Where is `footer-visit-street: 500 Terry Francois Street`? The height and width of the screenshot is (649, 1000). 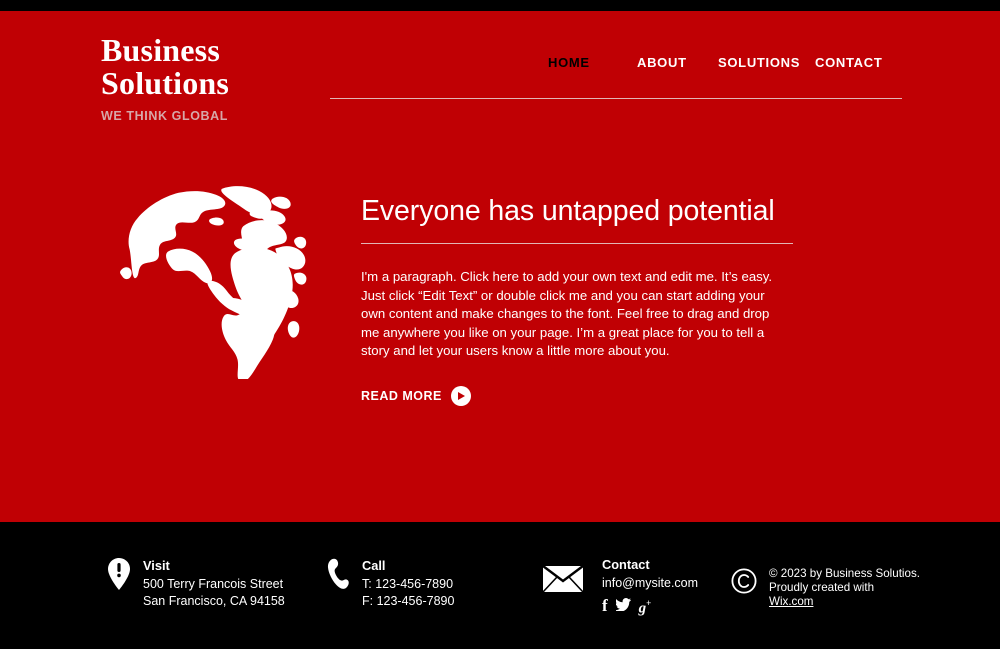 footer-visit-street: 500 Terry Francois Street is located at coordinates (213, 584).